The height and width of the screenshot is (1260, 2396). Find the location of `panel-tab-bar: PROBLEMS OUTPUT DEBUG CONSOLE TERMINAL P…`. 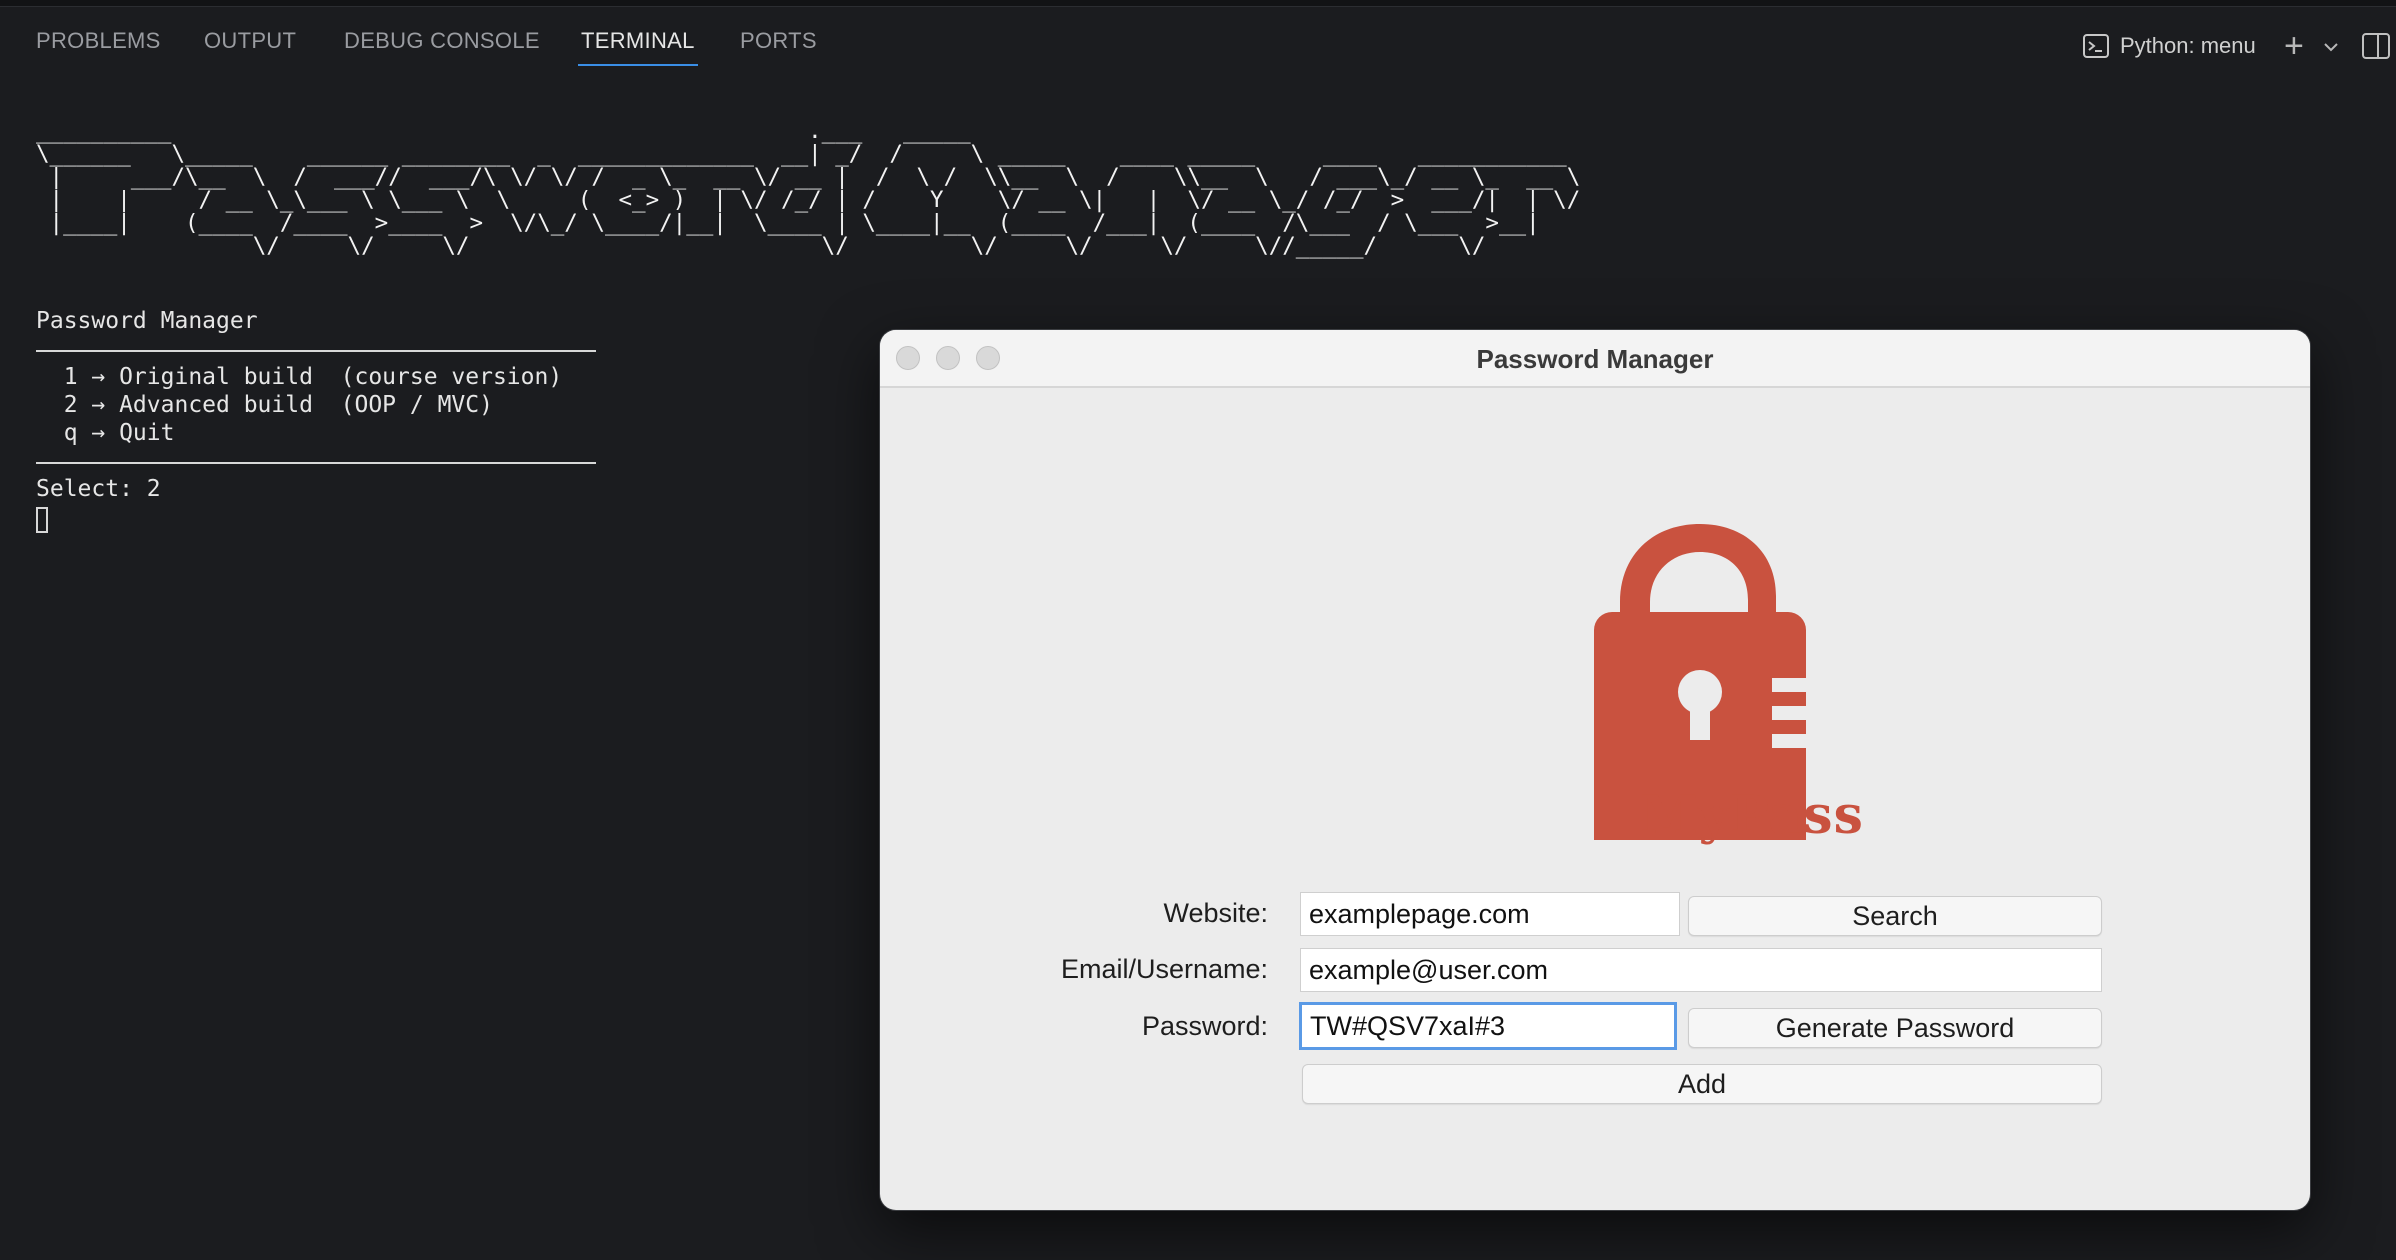

panel-tab-bar: PROBLEMS OUTPUT DEBUG CONSOLE TERMINAL P… is located at coordinates (1198, 41).